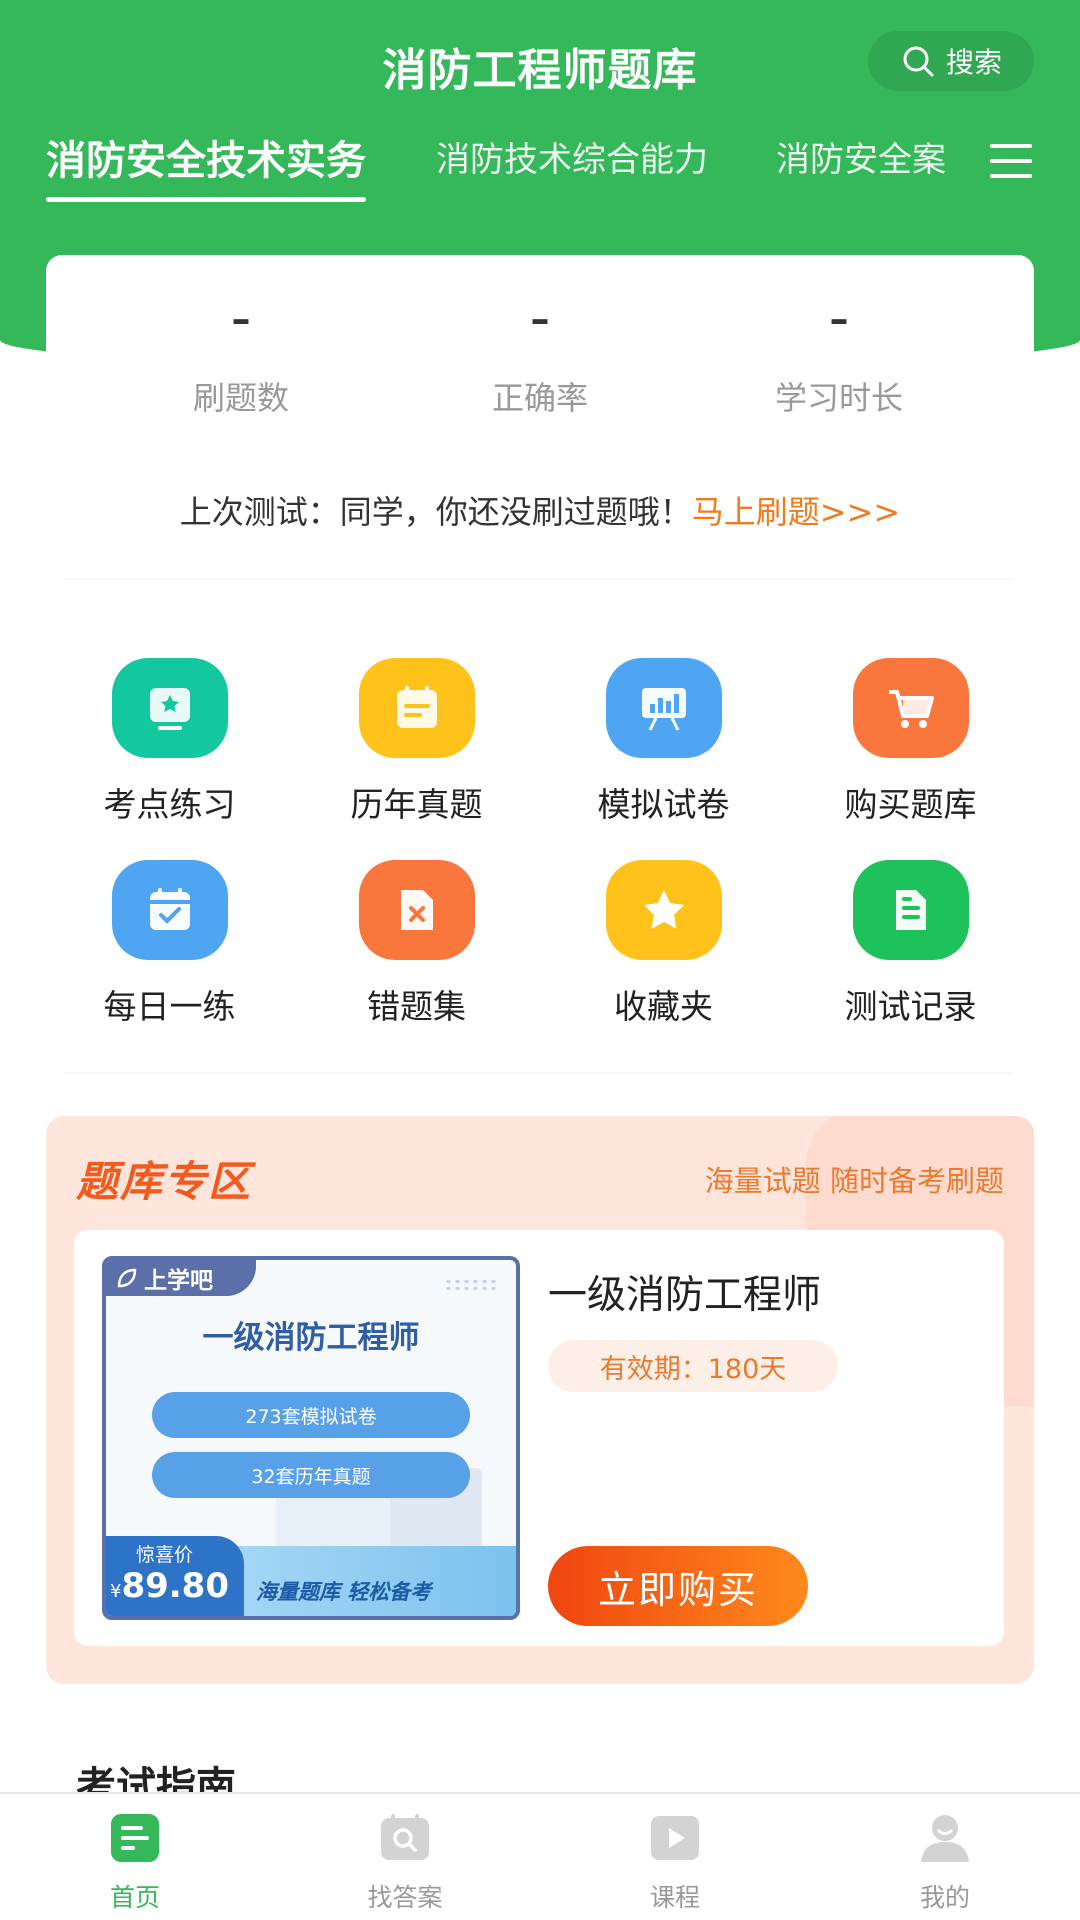 The image size is (1080, 1920). I want to click on grid-item-favorites: 收藏夹, so click(663, 937).